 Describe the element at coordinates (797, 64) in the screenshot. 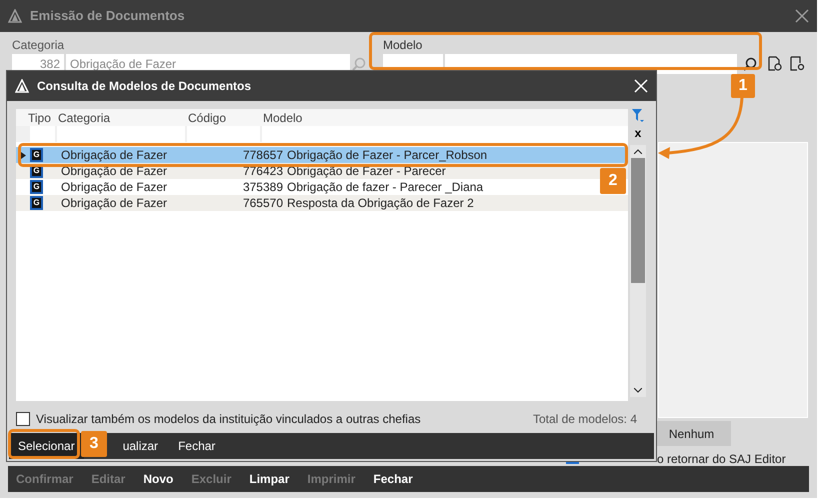

I see `document-search-icon` at that location.